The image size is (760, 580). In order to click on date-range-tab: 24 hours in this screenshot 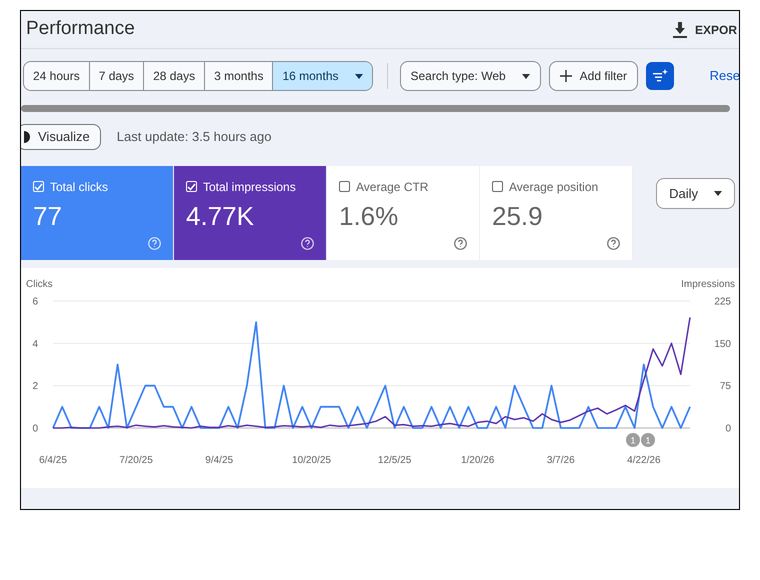, I will do `click(57, 76)`.